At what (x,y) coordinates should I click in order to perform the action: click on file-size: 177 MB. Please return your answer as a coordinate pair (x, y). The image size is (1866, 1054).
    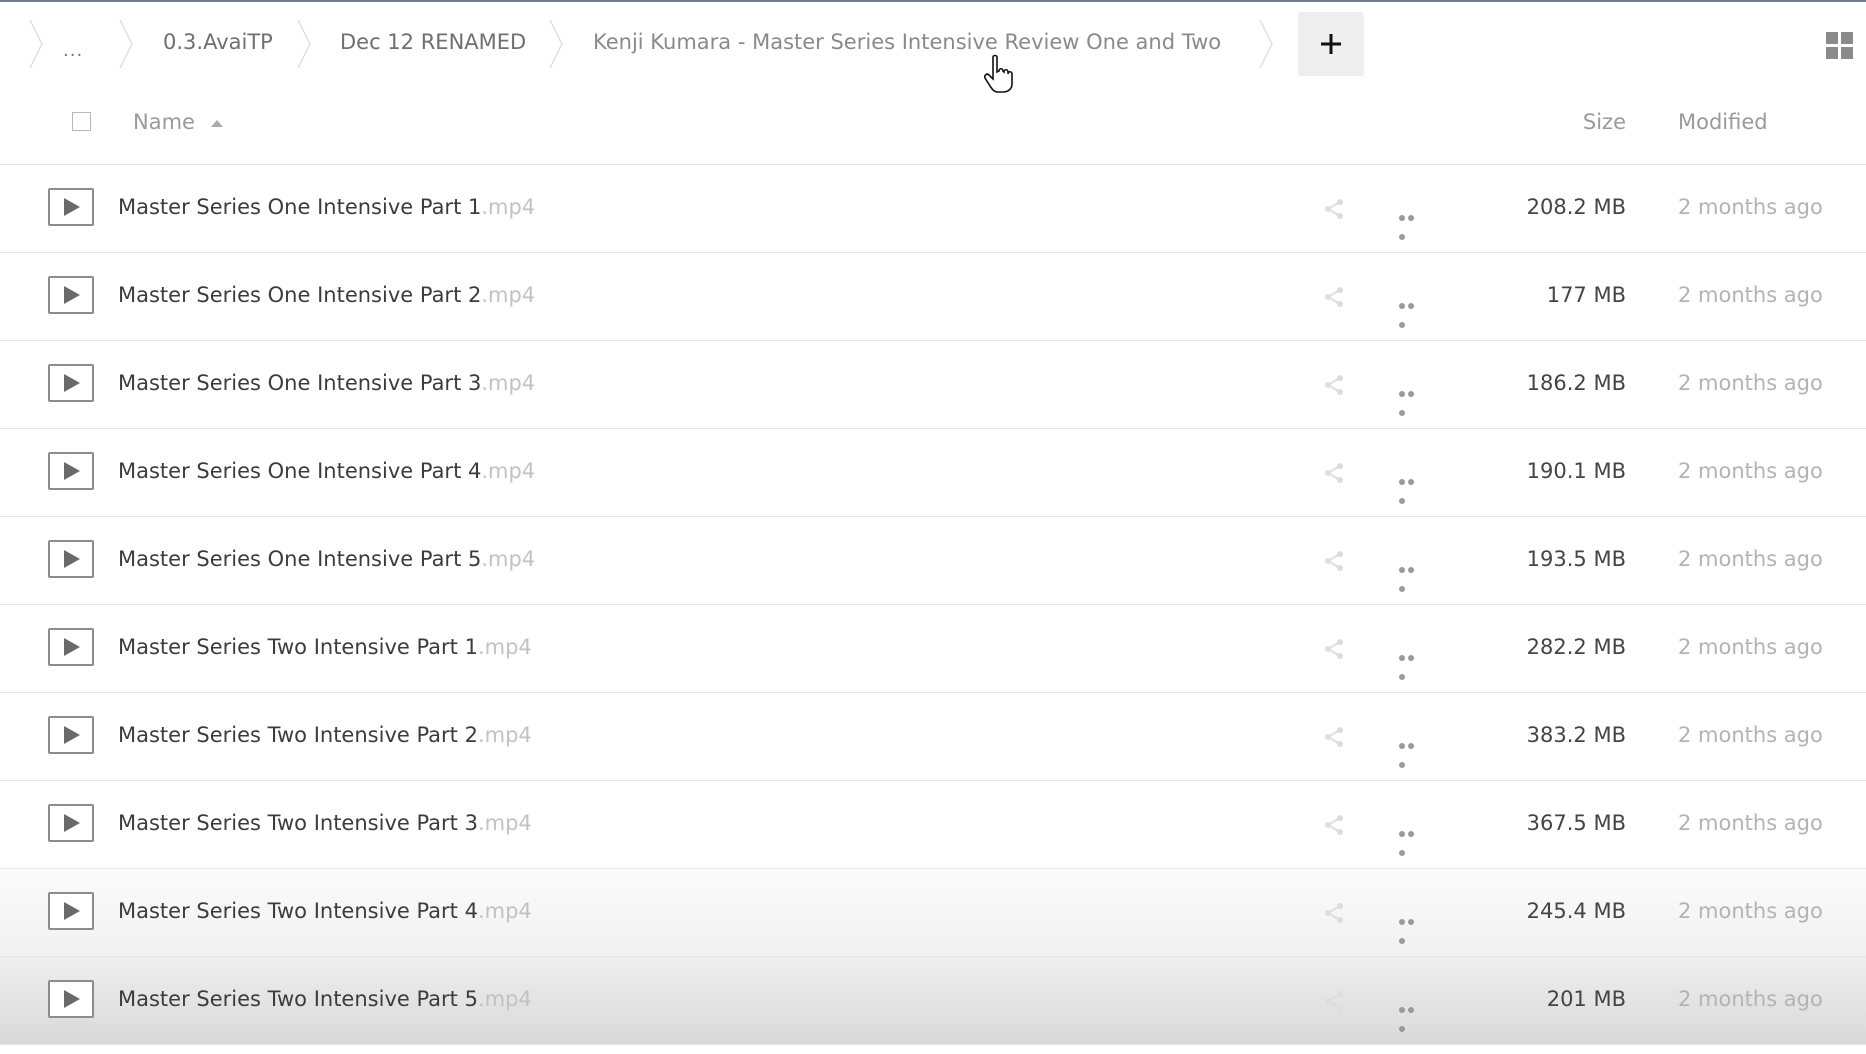
    Looking at the image, I should click on (1586, 295).